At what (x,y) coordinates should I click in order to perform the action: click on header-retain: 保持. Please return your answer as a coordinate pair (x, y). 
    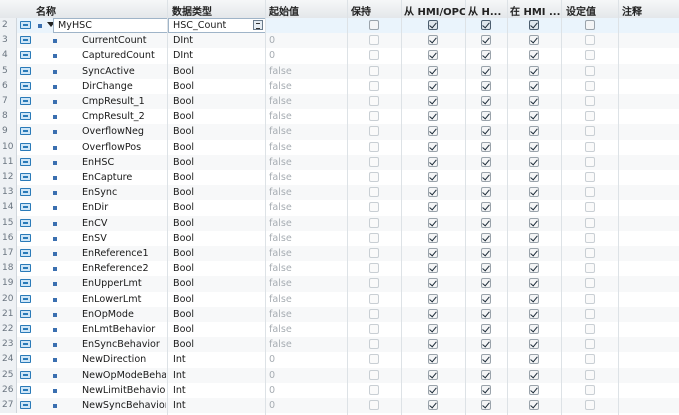
    Looking at the image, I should click on (361, 10).